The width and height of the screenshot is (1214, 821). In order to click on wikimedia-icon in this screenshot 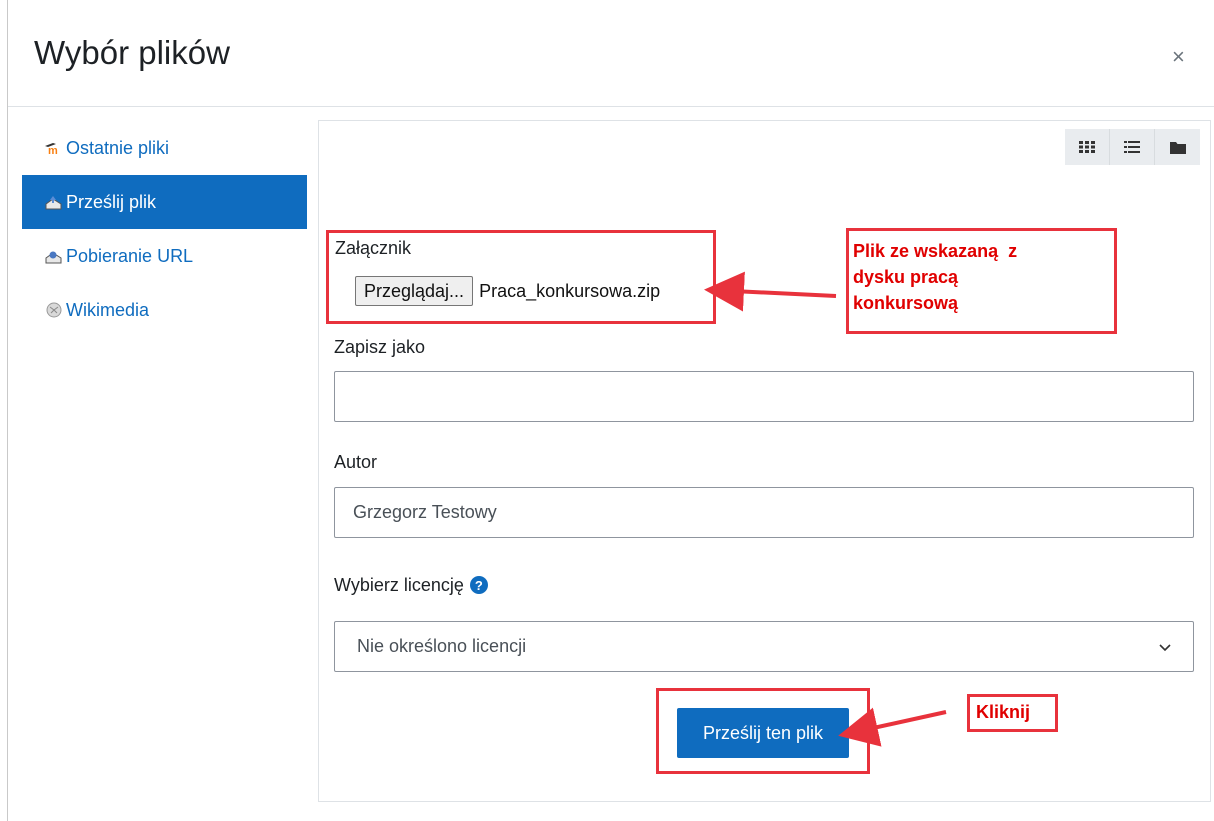, I will do `click(53, 310)`.